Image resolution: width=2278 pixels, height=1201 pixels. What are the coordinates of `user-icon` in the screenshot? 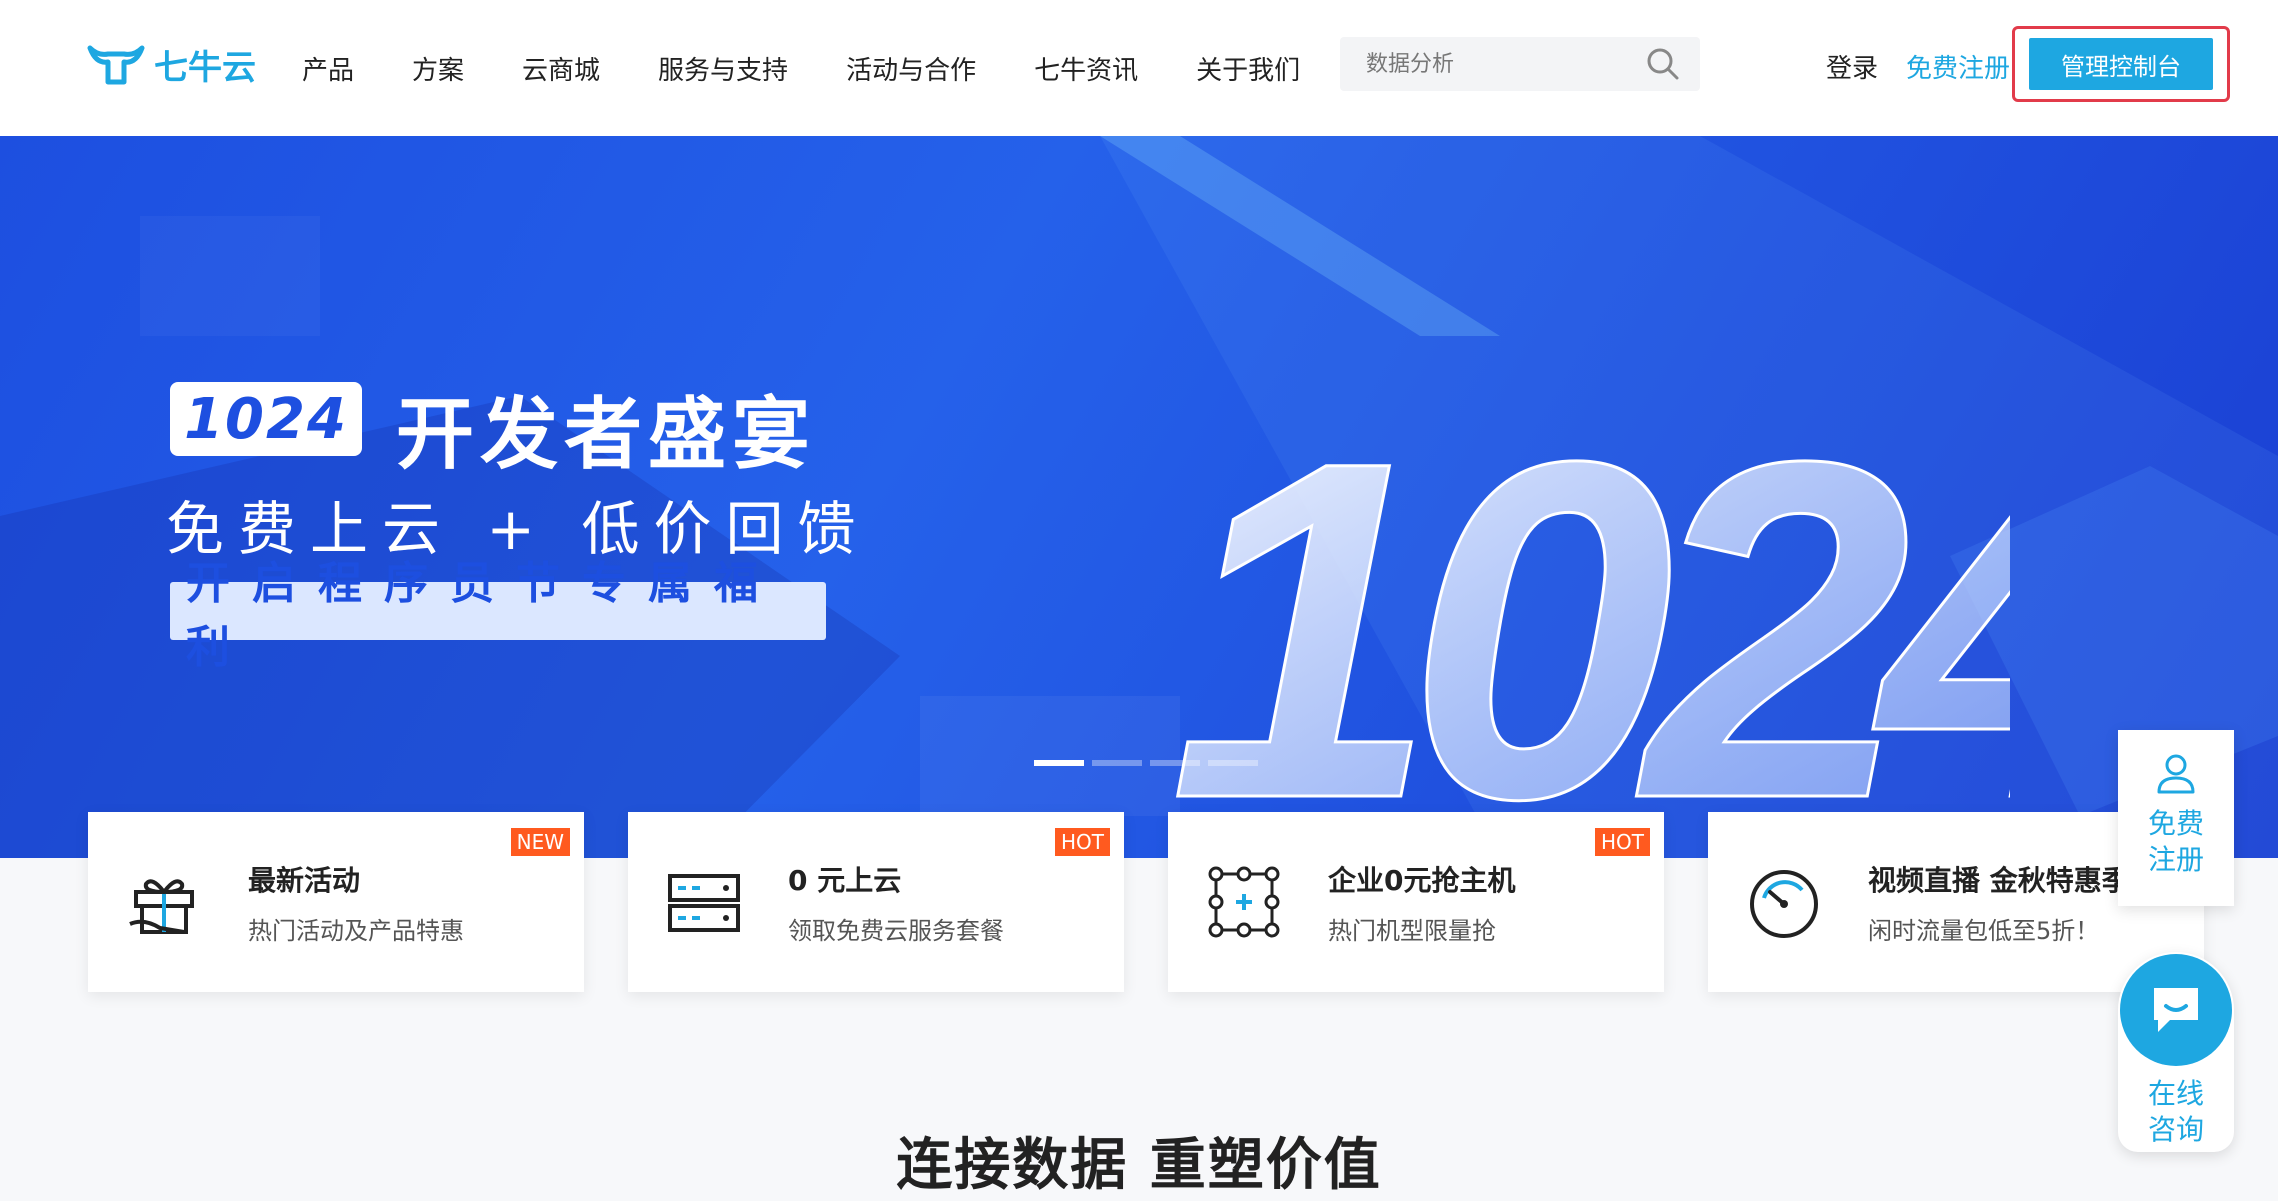 It's located at (2176, 774).